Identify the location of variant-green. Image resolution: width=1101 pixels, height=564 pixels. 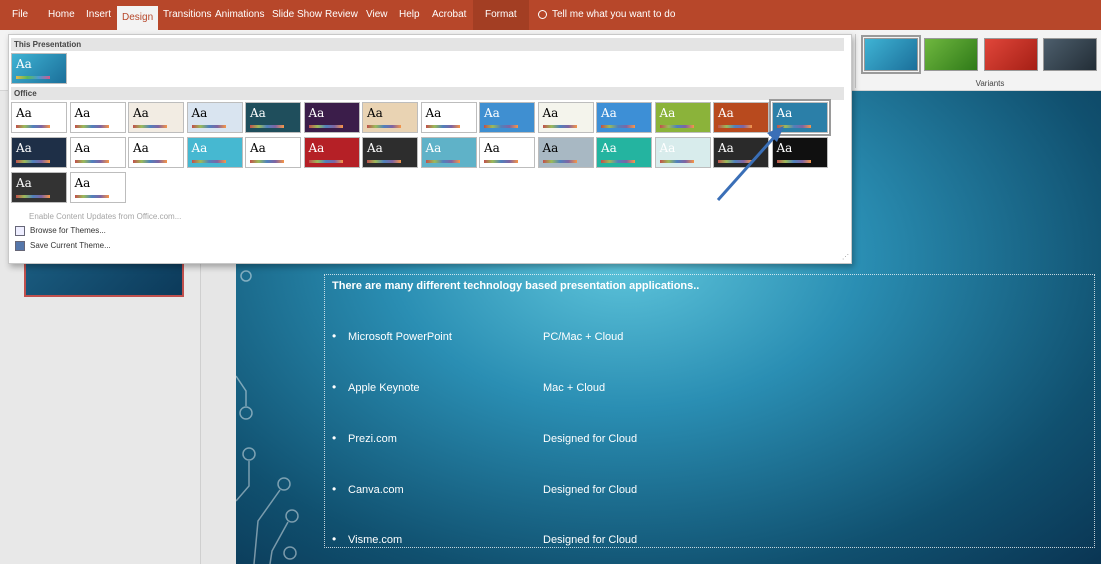
(951, 54).